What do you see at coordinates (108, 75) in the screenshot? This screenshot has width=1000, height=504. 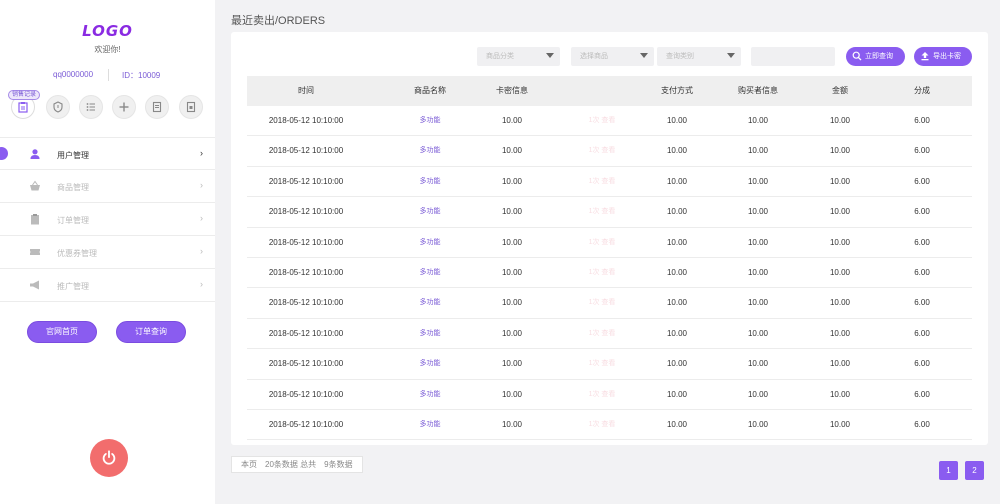 I see `divider` at bounding box center [108, 75].